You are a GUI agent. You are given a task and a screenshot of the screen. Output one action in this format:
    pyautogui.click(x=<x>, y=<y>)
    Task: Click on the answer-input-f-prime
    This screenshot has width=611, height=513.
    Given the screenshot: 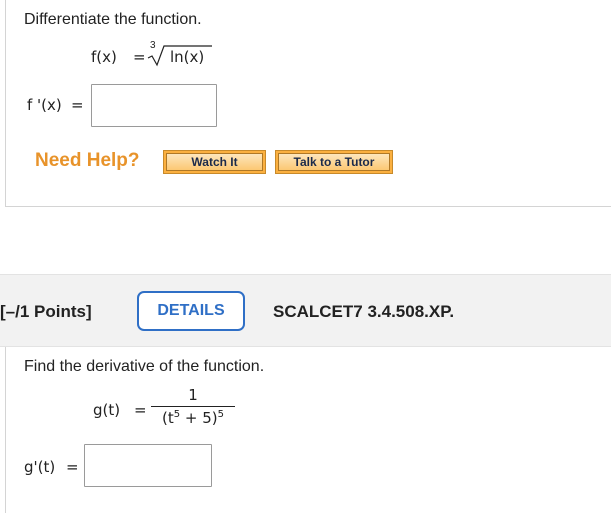 What is the action you would take?
    pyautogui.click(x=154, y=105)
    